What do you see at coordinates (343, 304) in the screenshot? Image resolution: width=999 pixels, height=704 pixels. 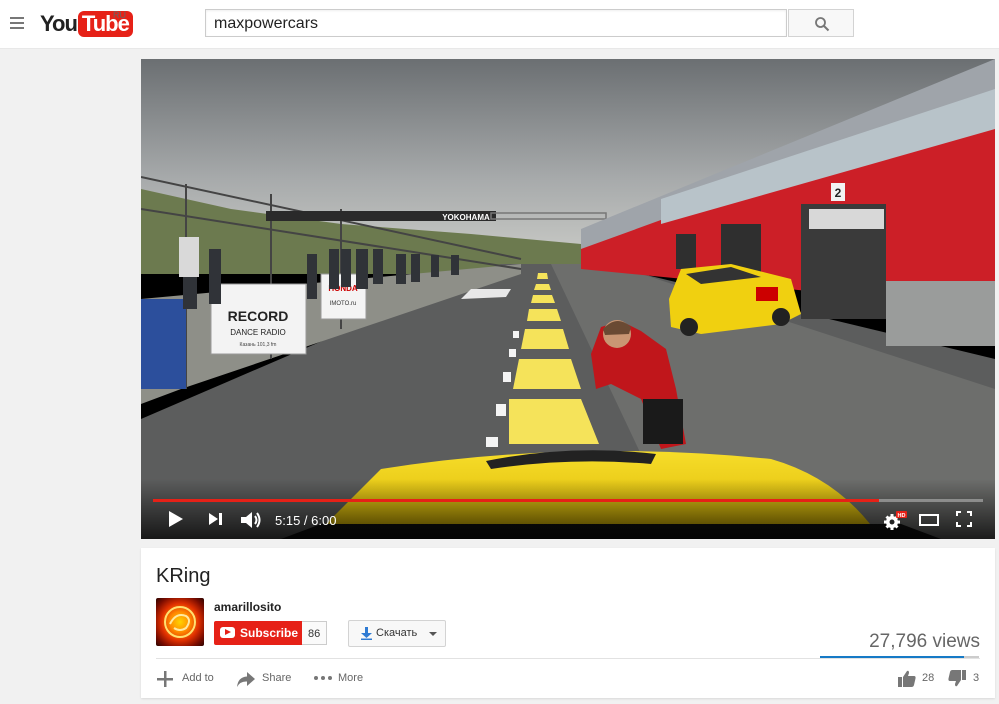 I see `moto-banner-text: IMOTO.ru` at bounding box center [343, 304].